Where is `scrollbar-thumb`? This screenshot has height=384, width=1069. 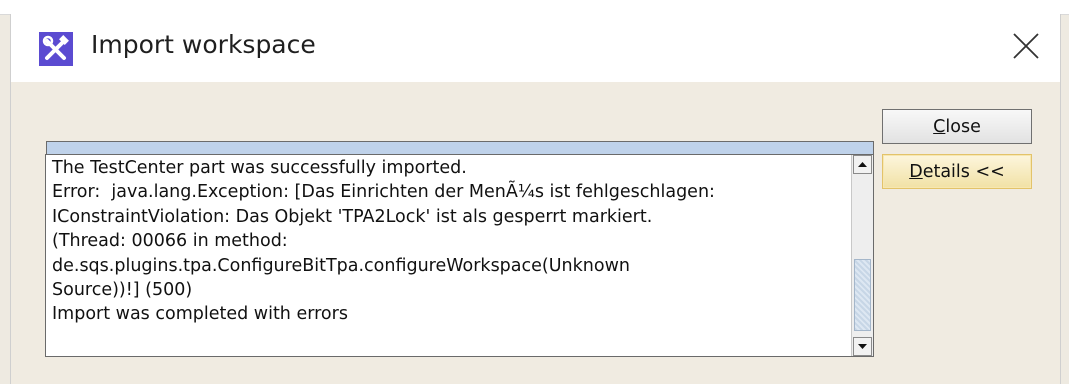 scrollbar-thumb is located at coordinates (862, 295).